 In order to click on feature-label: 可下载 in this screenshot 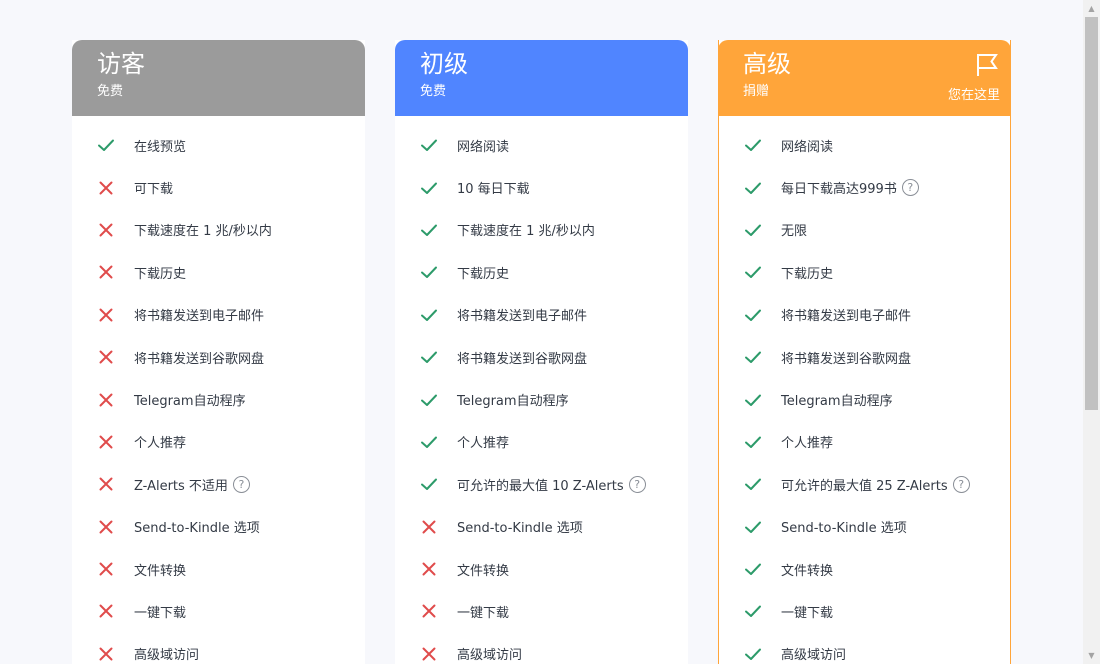, I will do `click(154, 190)`.